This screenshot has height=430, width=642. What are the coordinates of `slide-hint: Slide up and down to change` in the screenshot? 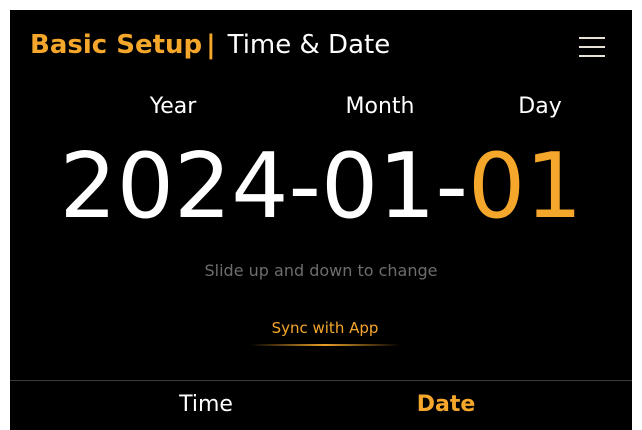 It's located at (321, 270).